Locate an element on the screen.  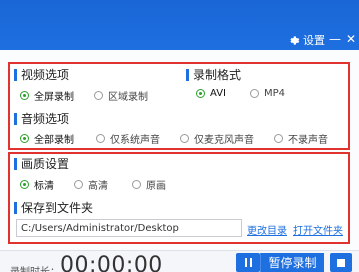
radio-audio-system: 仅系统声音 is located at coordinates (128, 138).